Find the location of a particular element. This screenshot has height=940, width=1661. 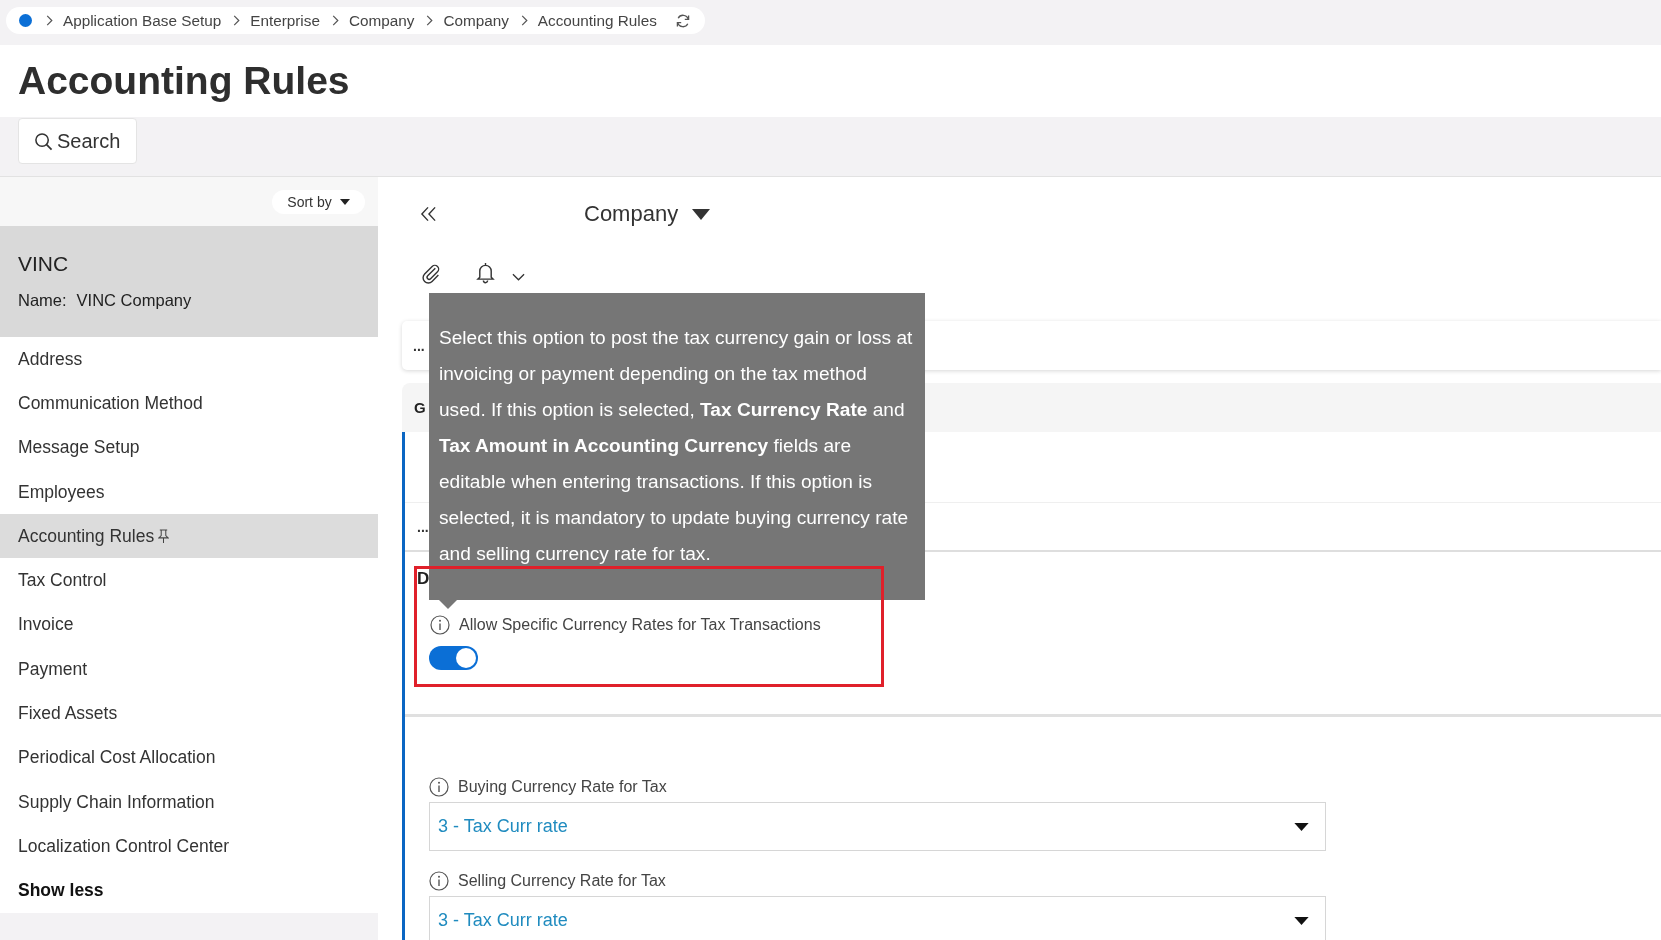

sidebar-item-label: Message Setup is located at coordinates (79, 448).